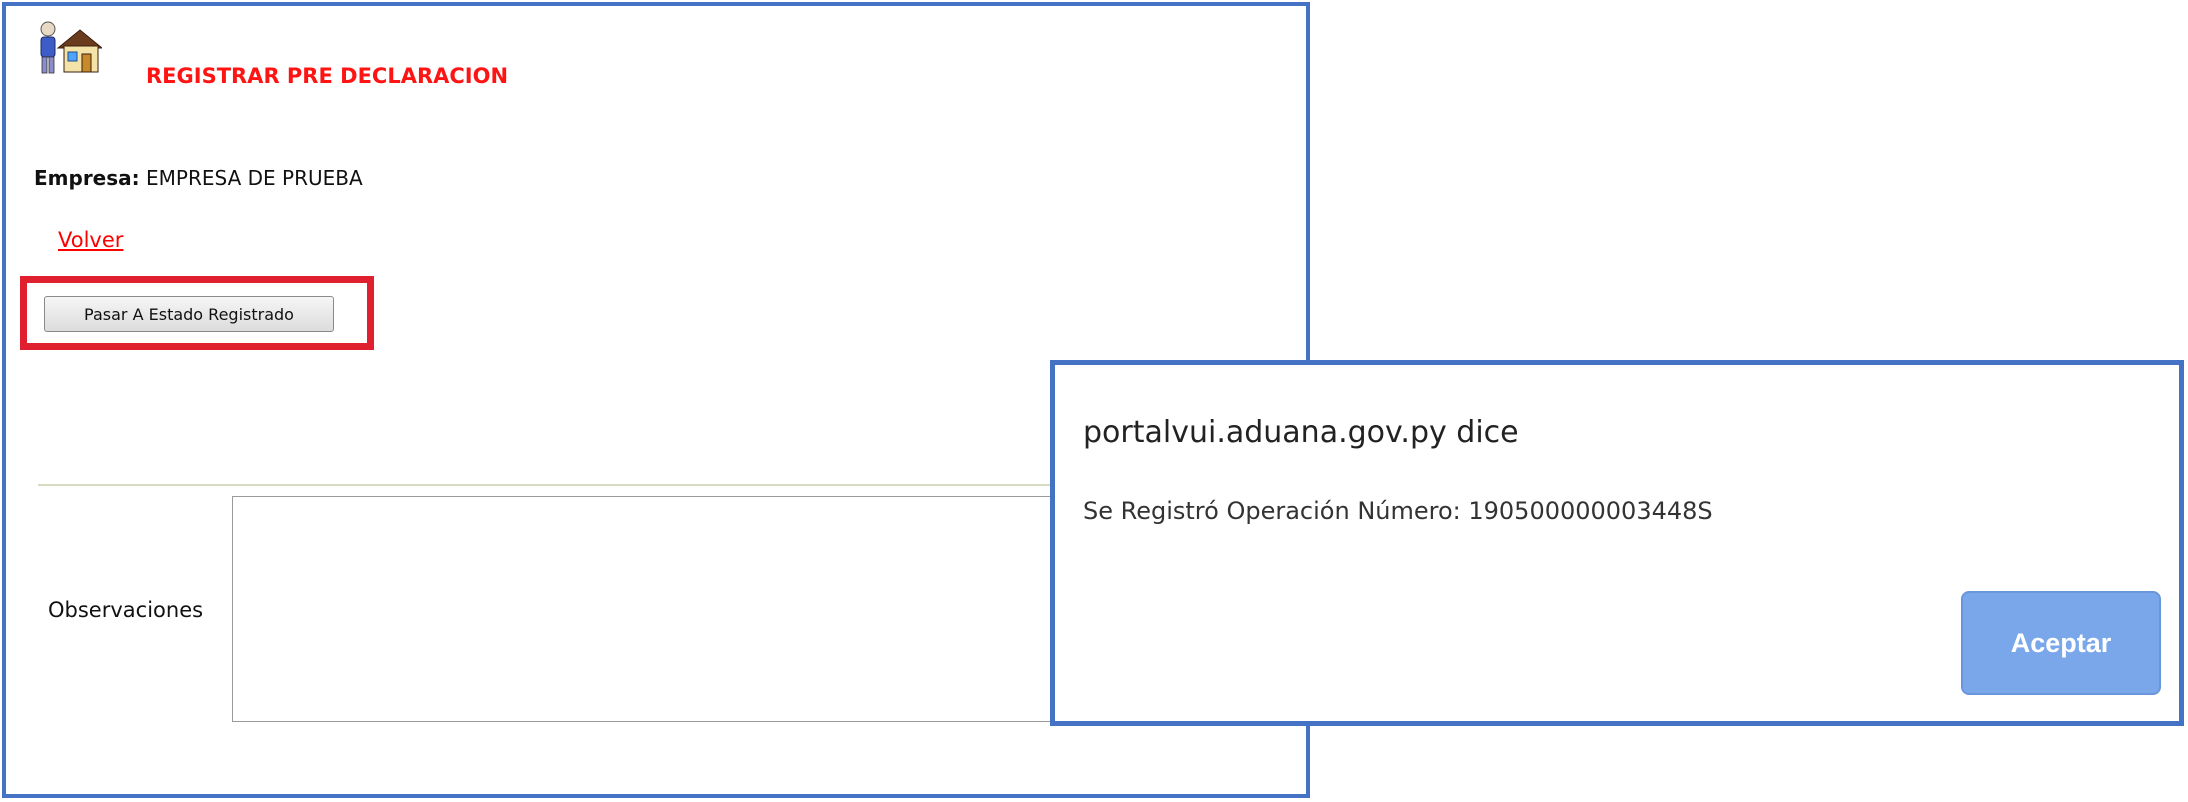 This screenshot has width=2188, height=802. I want to click on back-link: Volver, so click(90, 240).